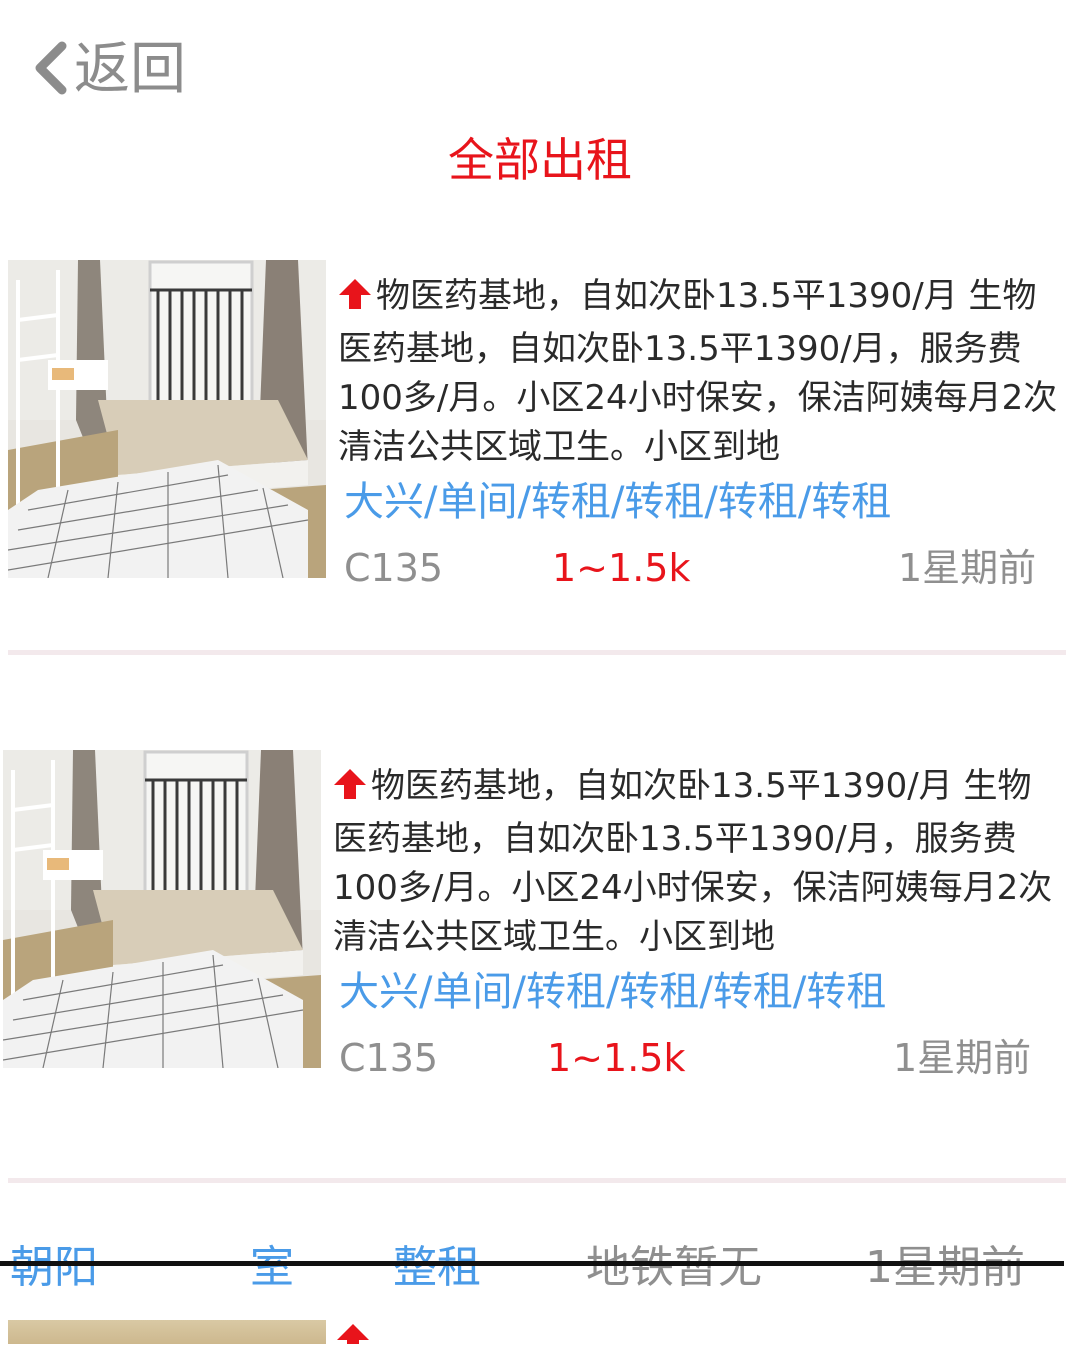 Image resolution: width=1080 pixels, height=1348 pixels. Describe the element at coordinates (54, 1267) in the screenshot. I see `row-district: 朝阳` at that location.